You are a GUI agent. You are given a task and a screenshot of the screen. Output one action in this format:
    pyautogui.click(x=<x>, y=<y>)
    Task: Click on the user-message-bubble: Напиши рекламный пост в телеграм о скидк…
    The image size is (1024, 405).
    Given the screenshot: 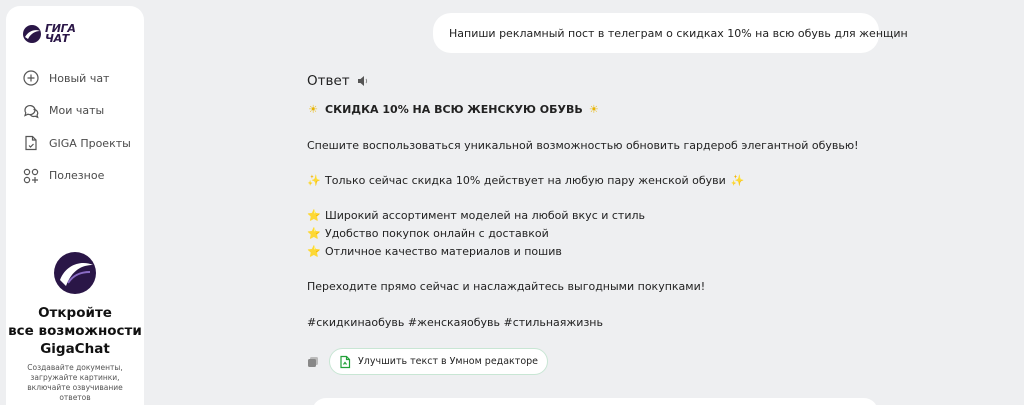 What is the action you would take?
    pyautogui.click(x=670, y=33)
    